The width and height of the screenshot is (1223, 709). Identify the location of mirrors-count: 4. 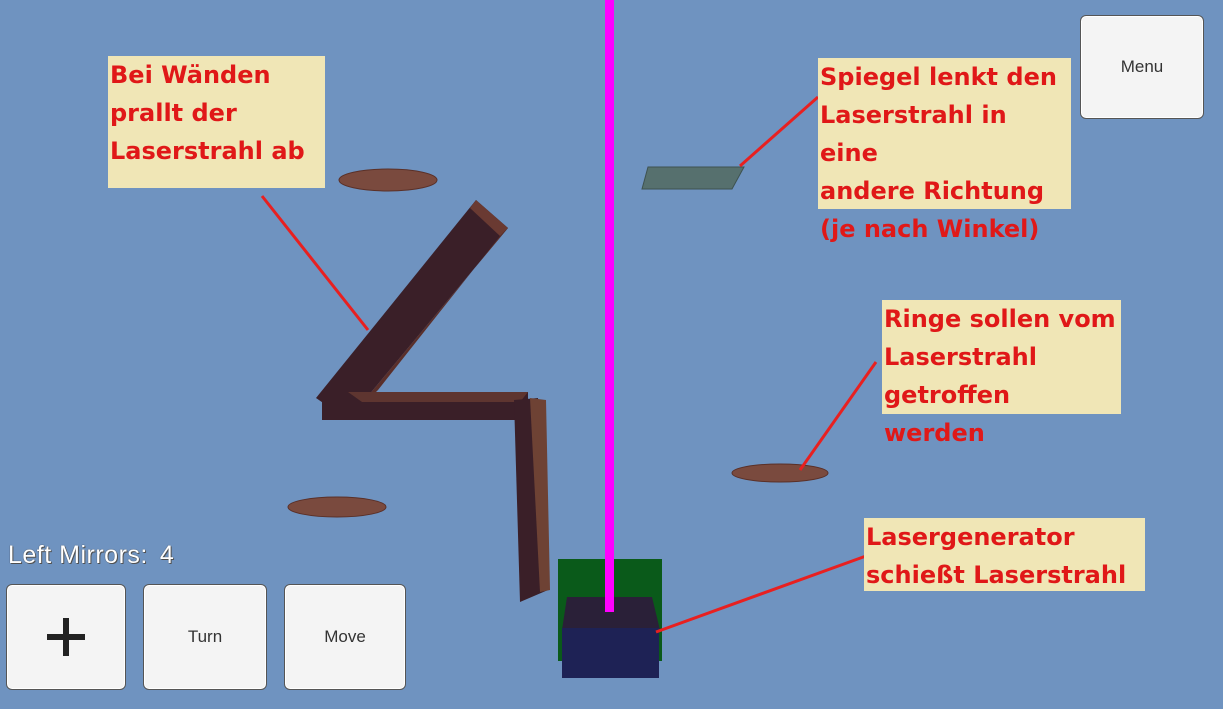
(167, 555).